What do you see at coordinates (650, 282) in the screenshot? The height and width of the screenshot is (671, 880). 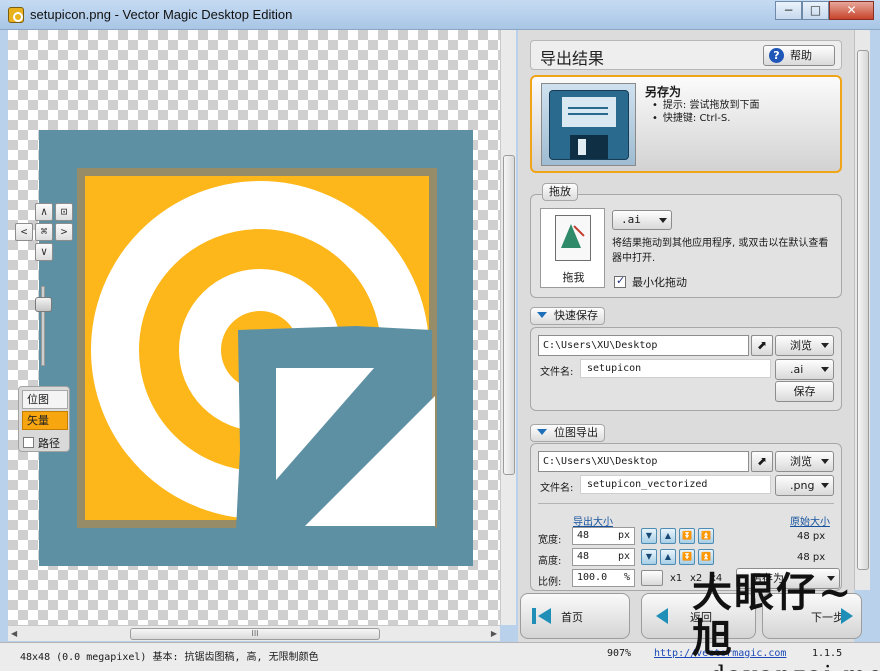 I see `minimize-drag-checkbox: 最小化拖动` at bounding box center [650, 282].